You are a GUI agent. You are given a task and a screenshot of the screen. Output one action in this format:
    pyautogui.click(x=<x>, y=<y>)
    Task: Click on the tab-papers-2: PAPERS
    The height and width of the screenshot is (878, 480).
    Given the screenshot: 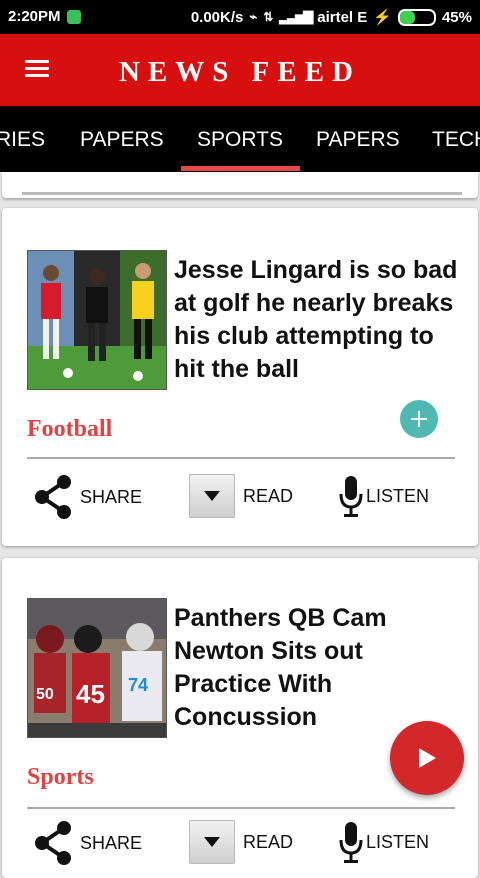 What is the action you would take?
    pyautogui.click(x=358, y=140)
    